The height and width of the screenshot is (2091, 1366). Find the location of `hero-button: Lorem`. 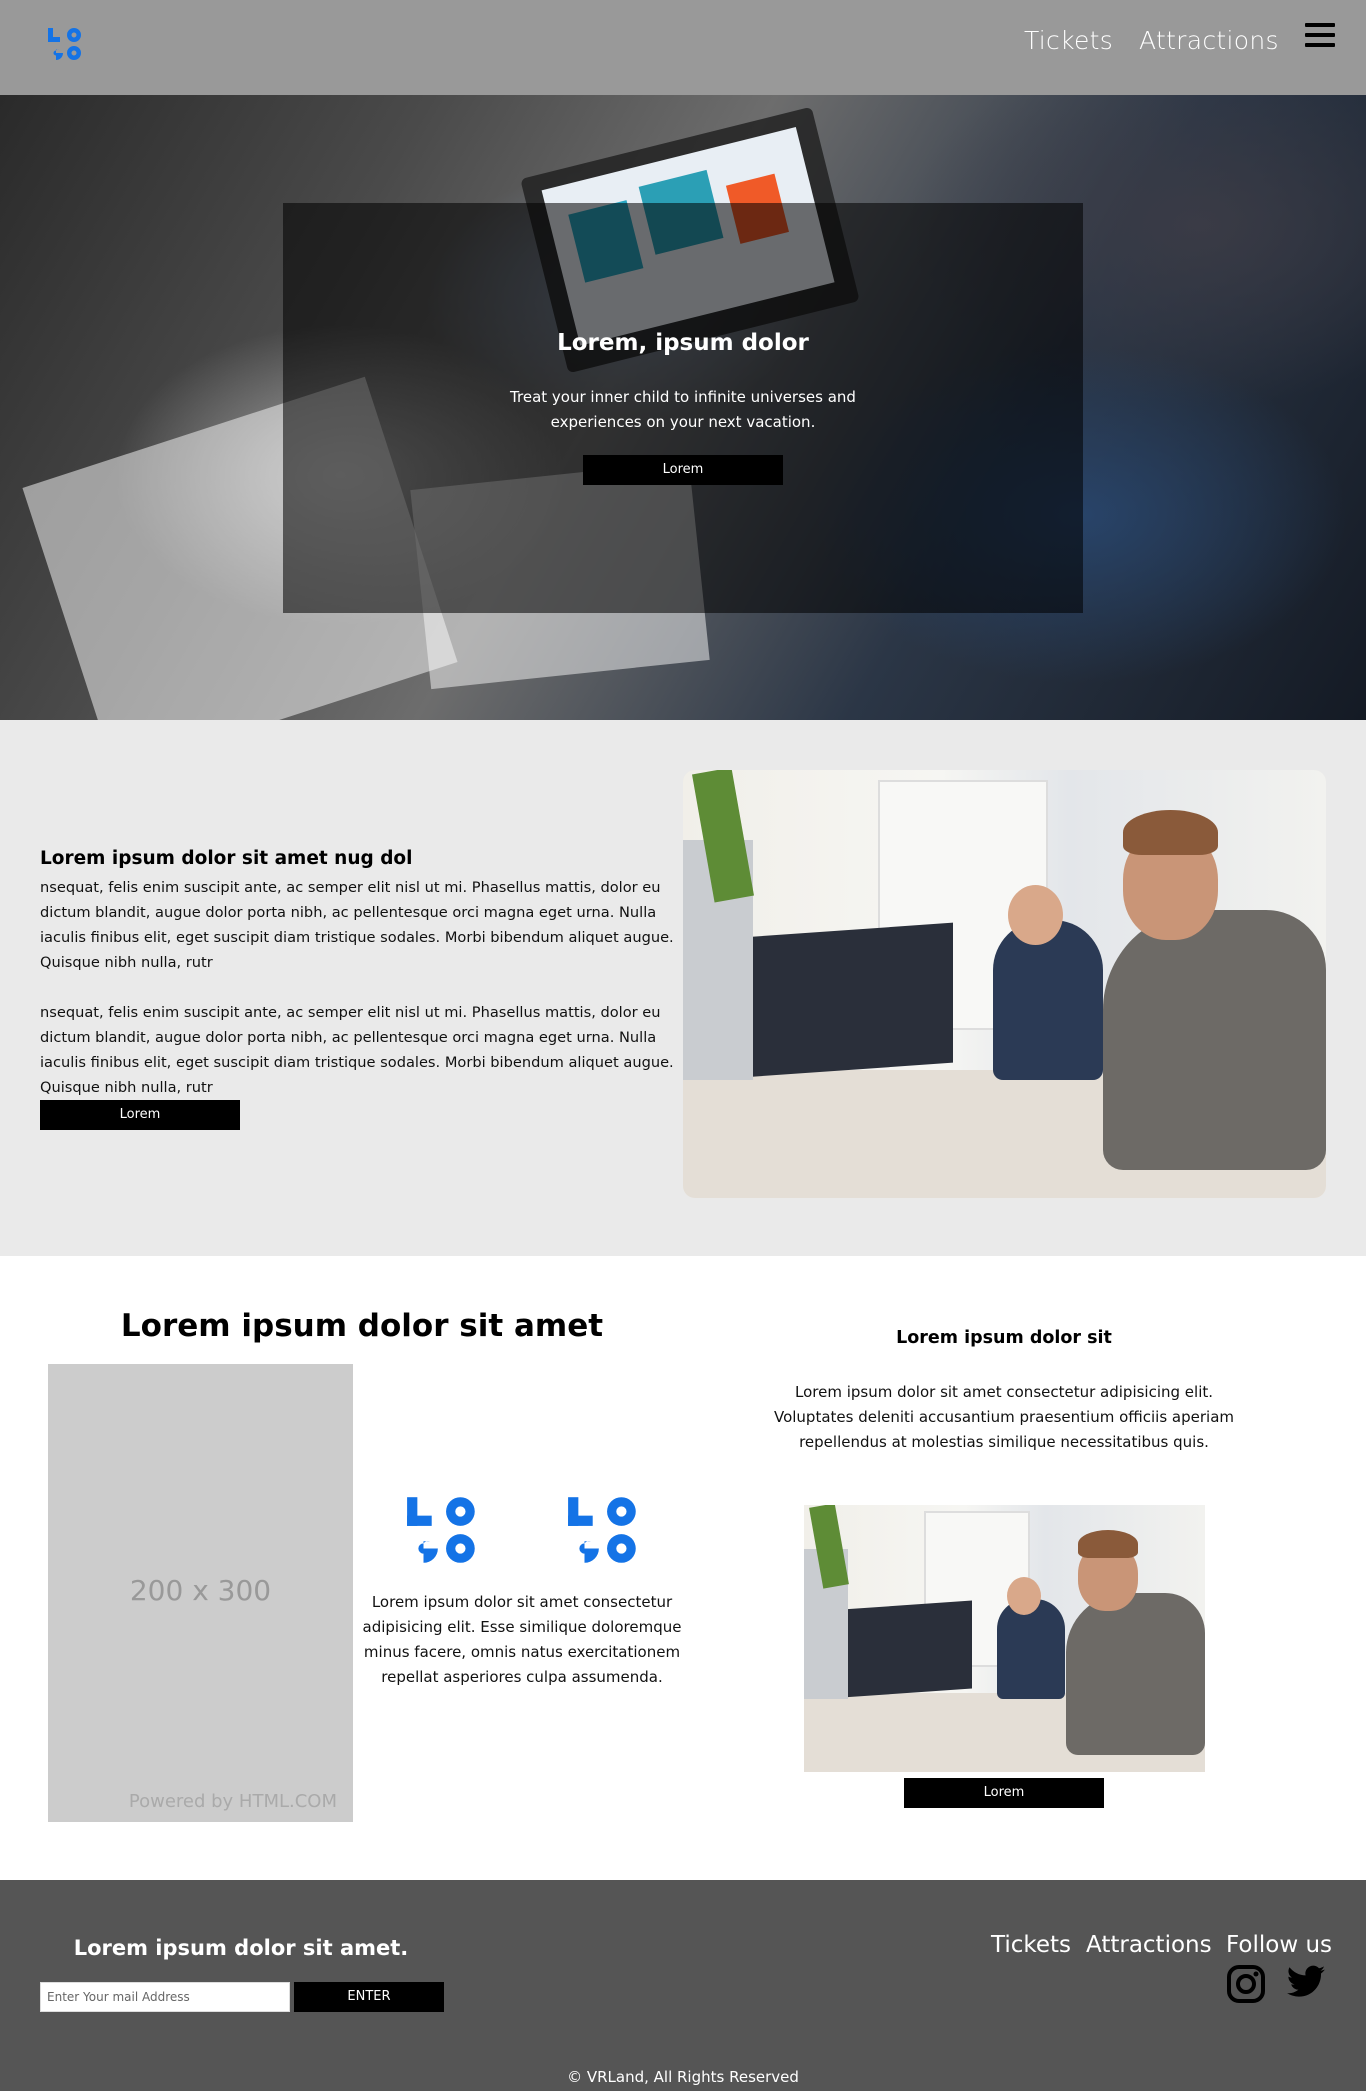

hero-button: Lorem is located at coordinates (683, 470).